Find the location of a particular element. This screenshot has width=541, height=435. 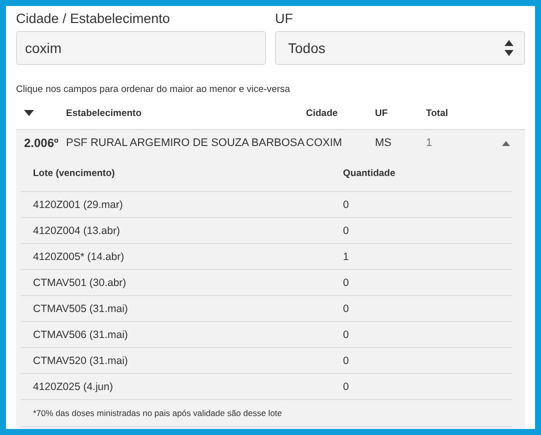

table-cell-text: CTMAV520 (31.mai) is located at coordinates (80, 360).